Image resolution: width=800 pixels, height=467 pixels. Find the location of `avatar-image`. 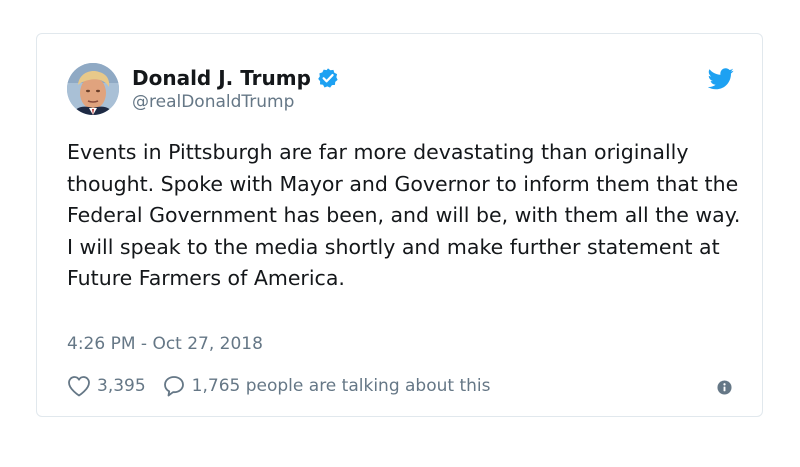

avatar-image is located at coordinates (93, 89).